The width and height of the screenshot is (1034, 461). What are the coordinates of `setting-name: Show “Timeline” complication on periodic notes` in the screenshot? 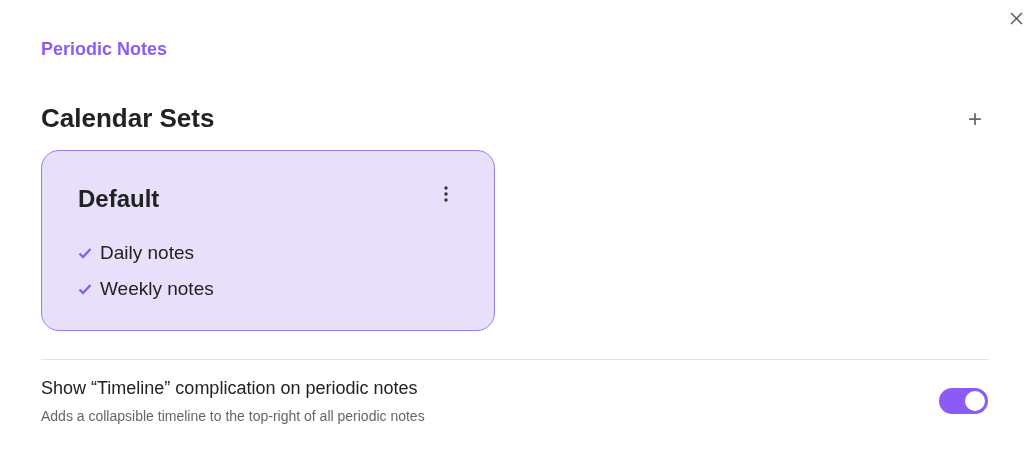 It's located at (230, 388).